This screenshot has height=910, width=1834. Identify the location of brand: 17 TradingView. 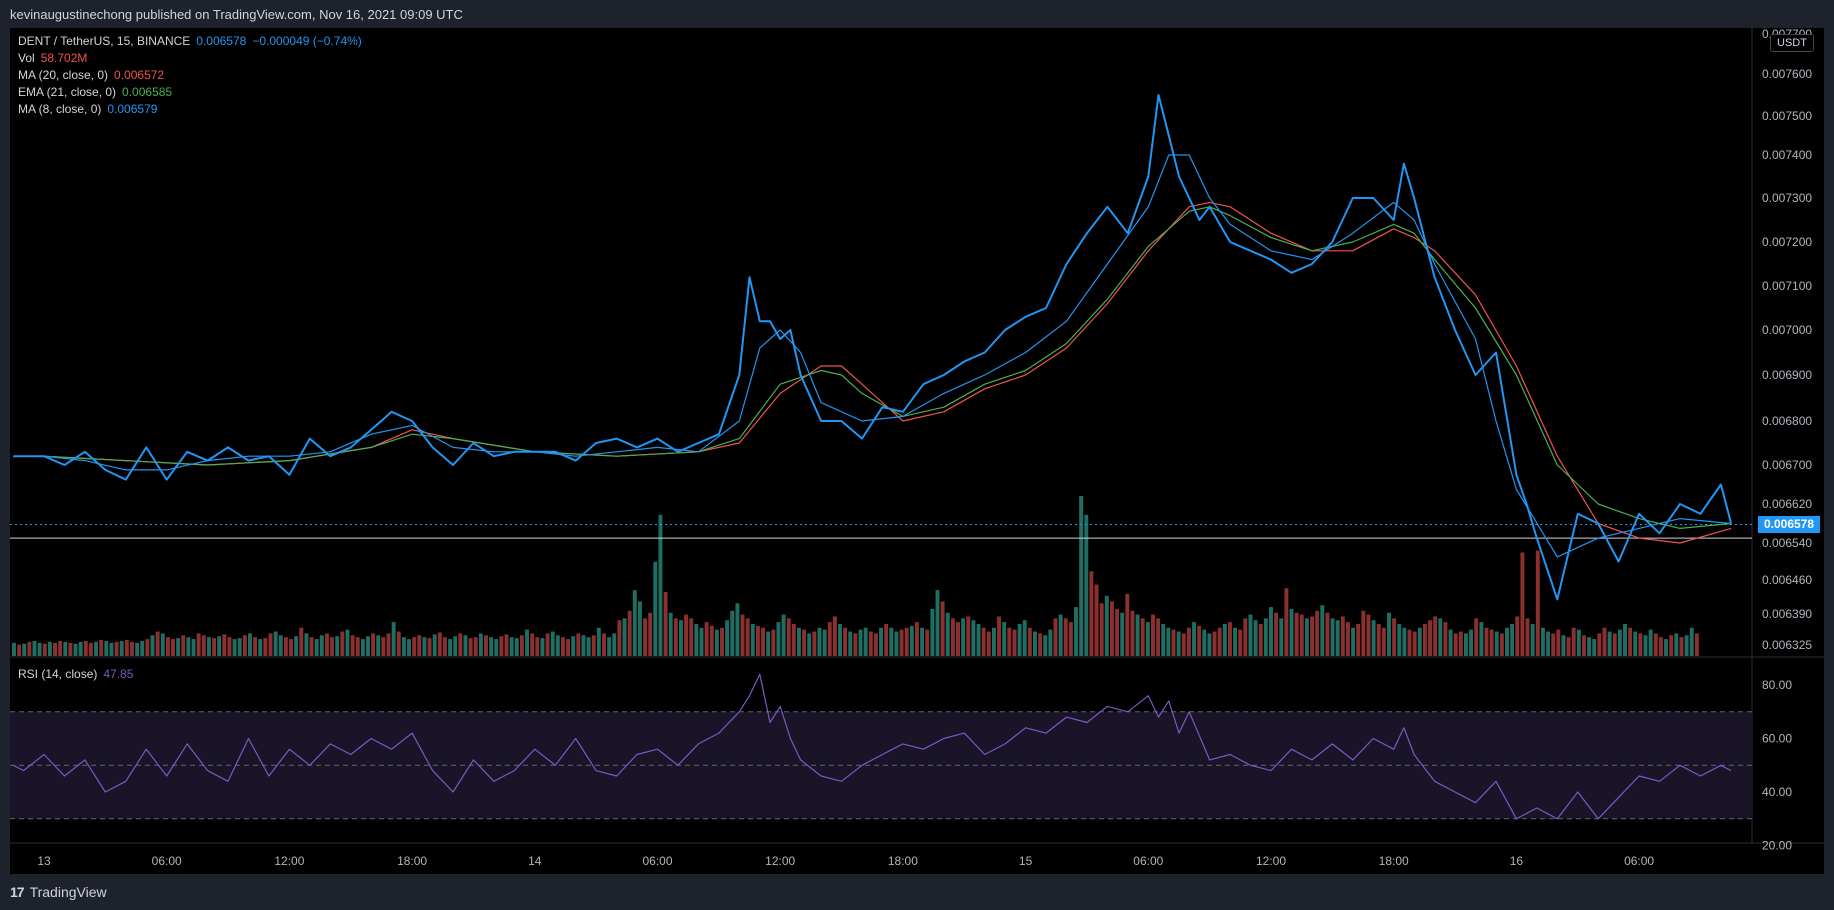
(58, 892).